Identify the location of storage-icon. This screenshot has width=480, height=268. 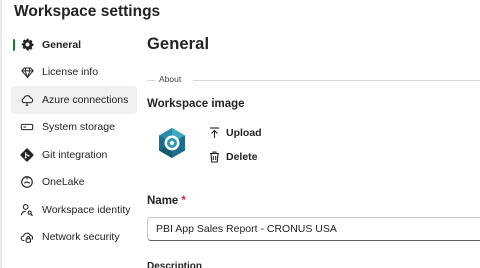
(27, 127).